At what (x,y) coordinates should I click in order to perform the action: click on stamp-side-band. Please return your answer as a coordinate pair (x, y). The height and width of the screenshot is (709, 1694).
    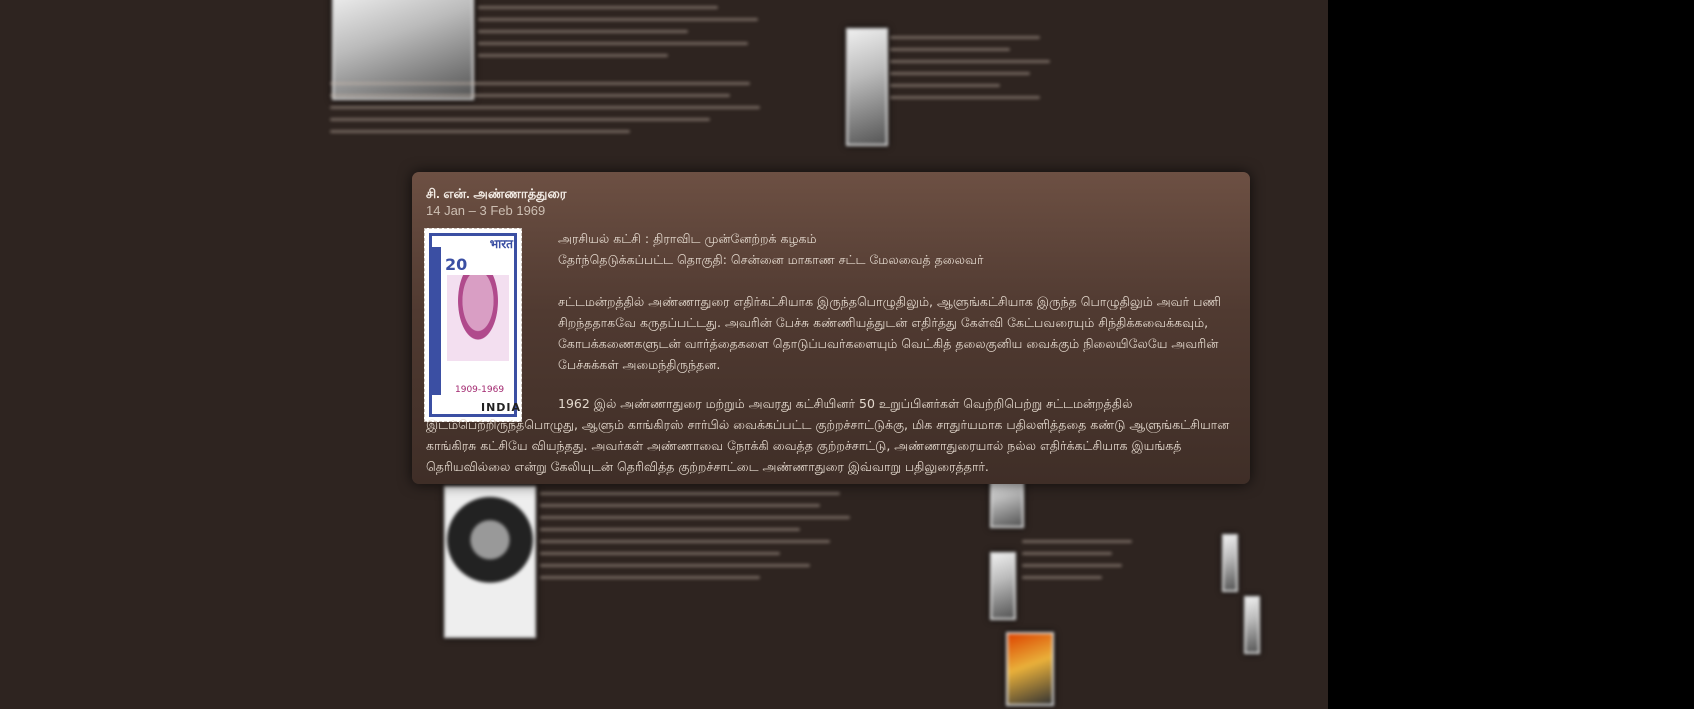
    Looking at the image, I should click on (436, 321).